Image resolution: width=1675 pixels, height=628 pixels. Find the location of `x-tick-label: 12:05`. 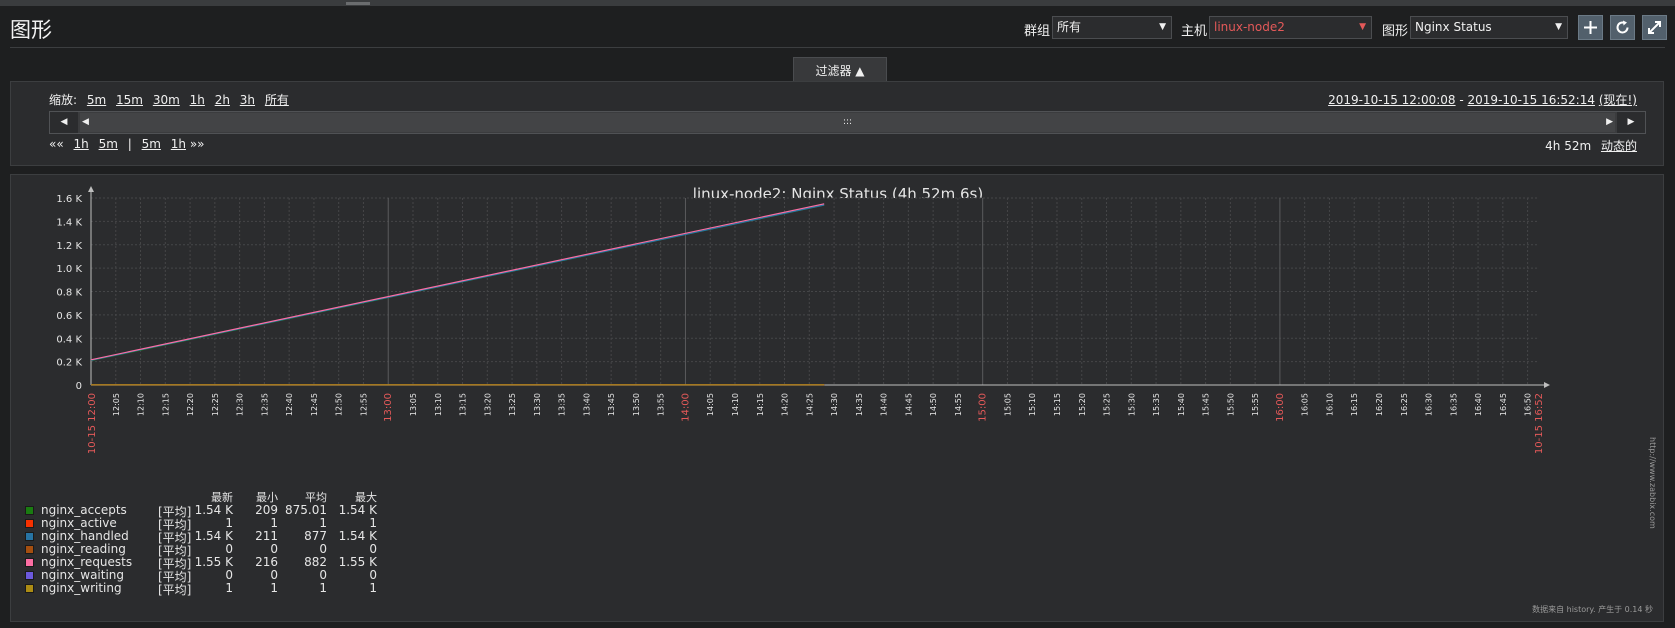

x-tick-label: 12:05 is located at coordinates (116, 404).